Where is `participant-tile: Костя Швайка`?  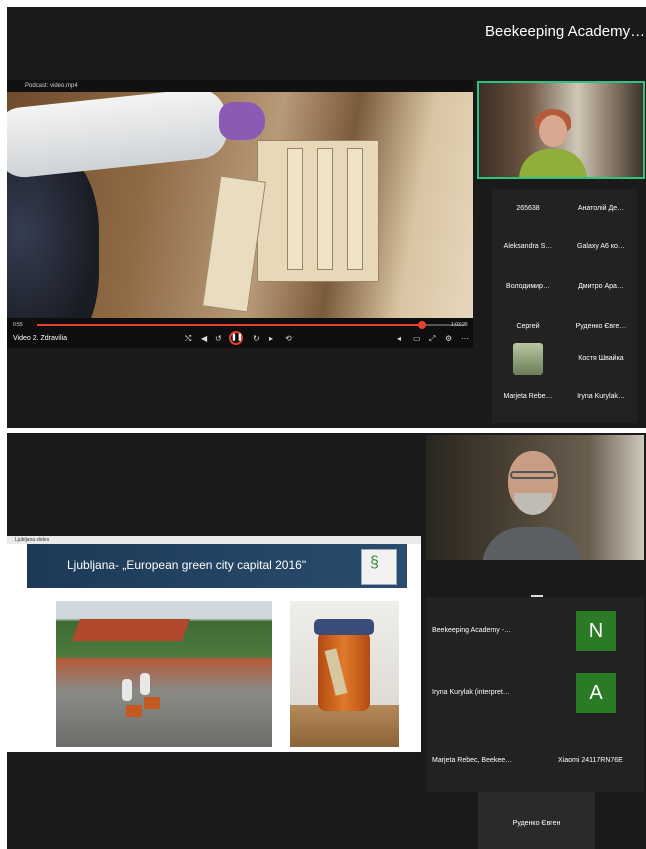 participant-tile: Костя Швайка is located at coordinates (601, 359).